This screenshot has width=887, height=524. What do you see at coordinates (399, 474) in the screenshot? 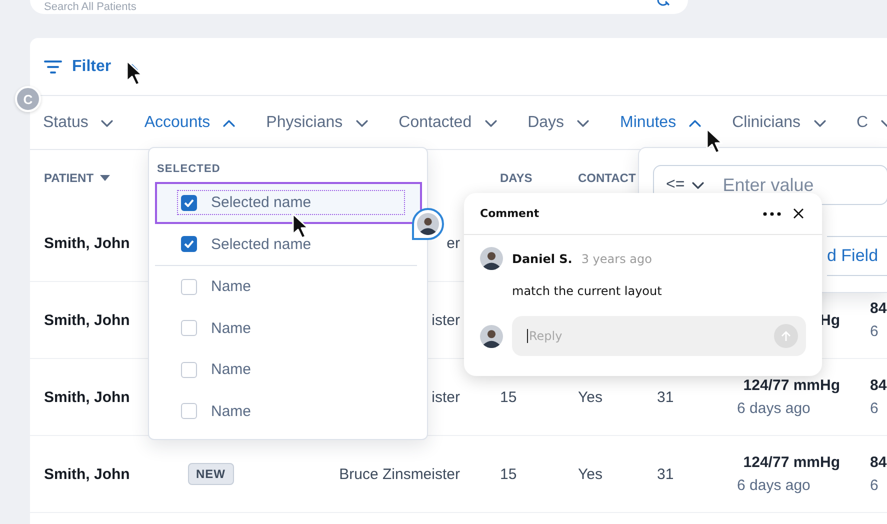
I see `physician-name: Bruce Zinsmeister` at bounding box center [399, 474].